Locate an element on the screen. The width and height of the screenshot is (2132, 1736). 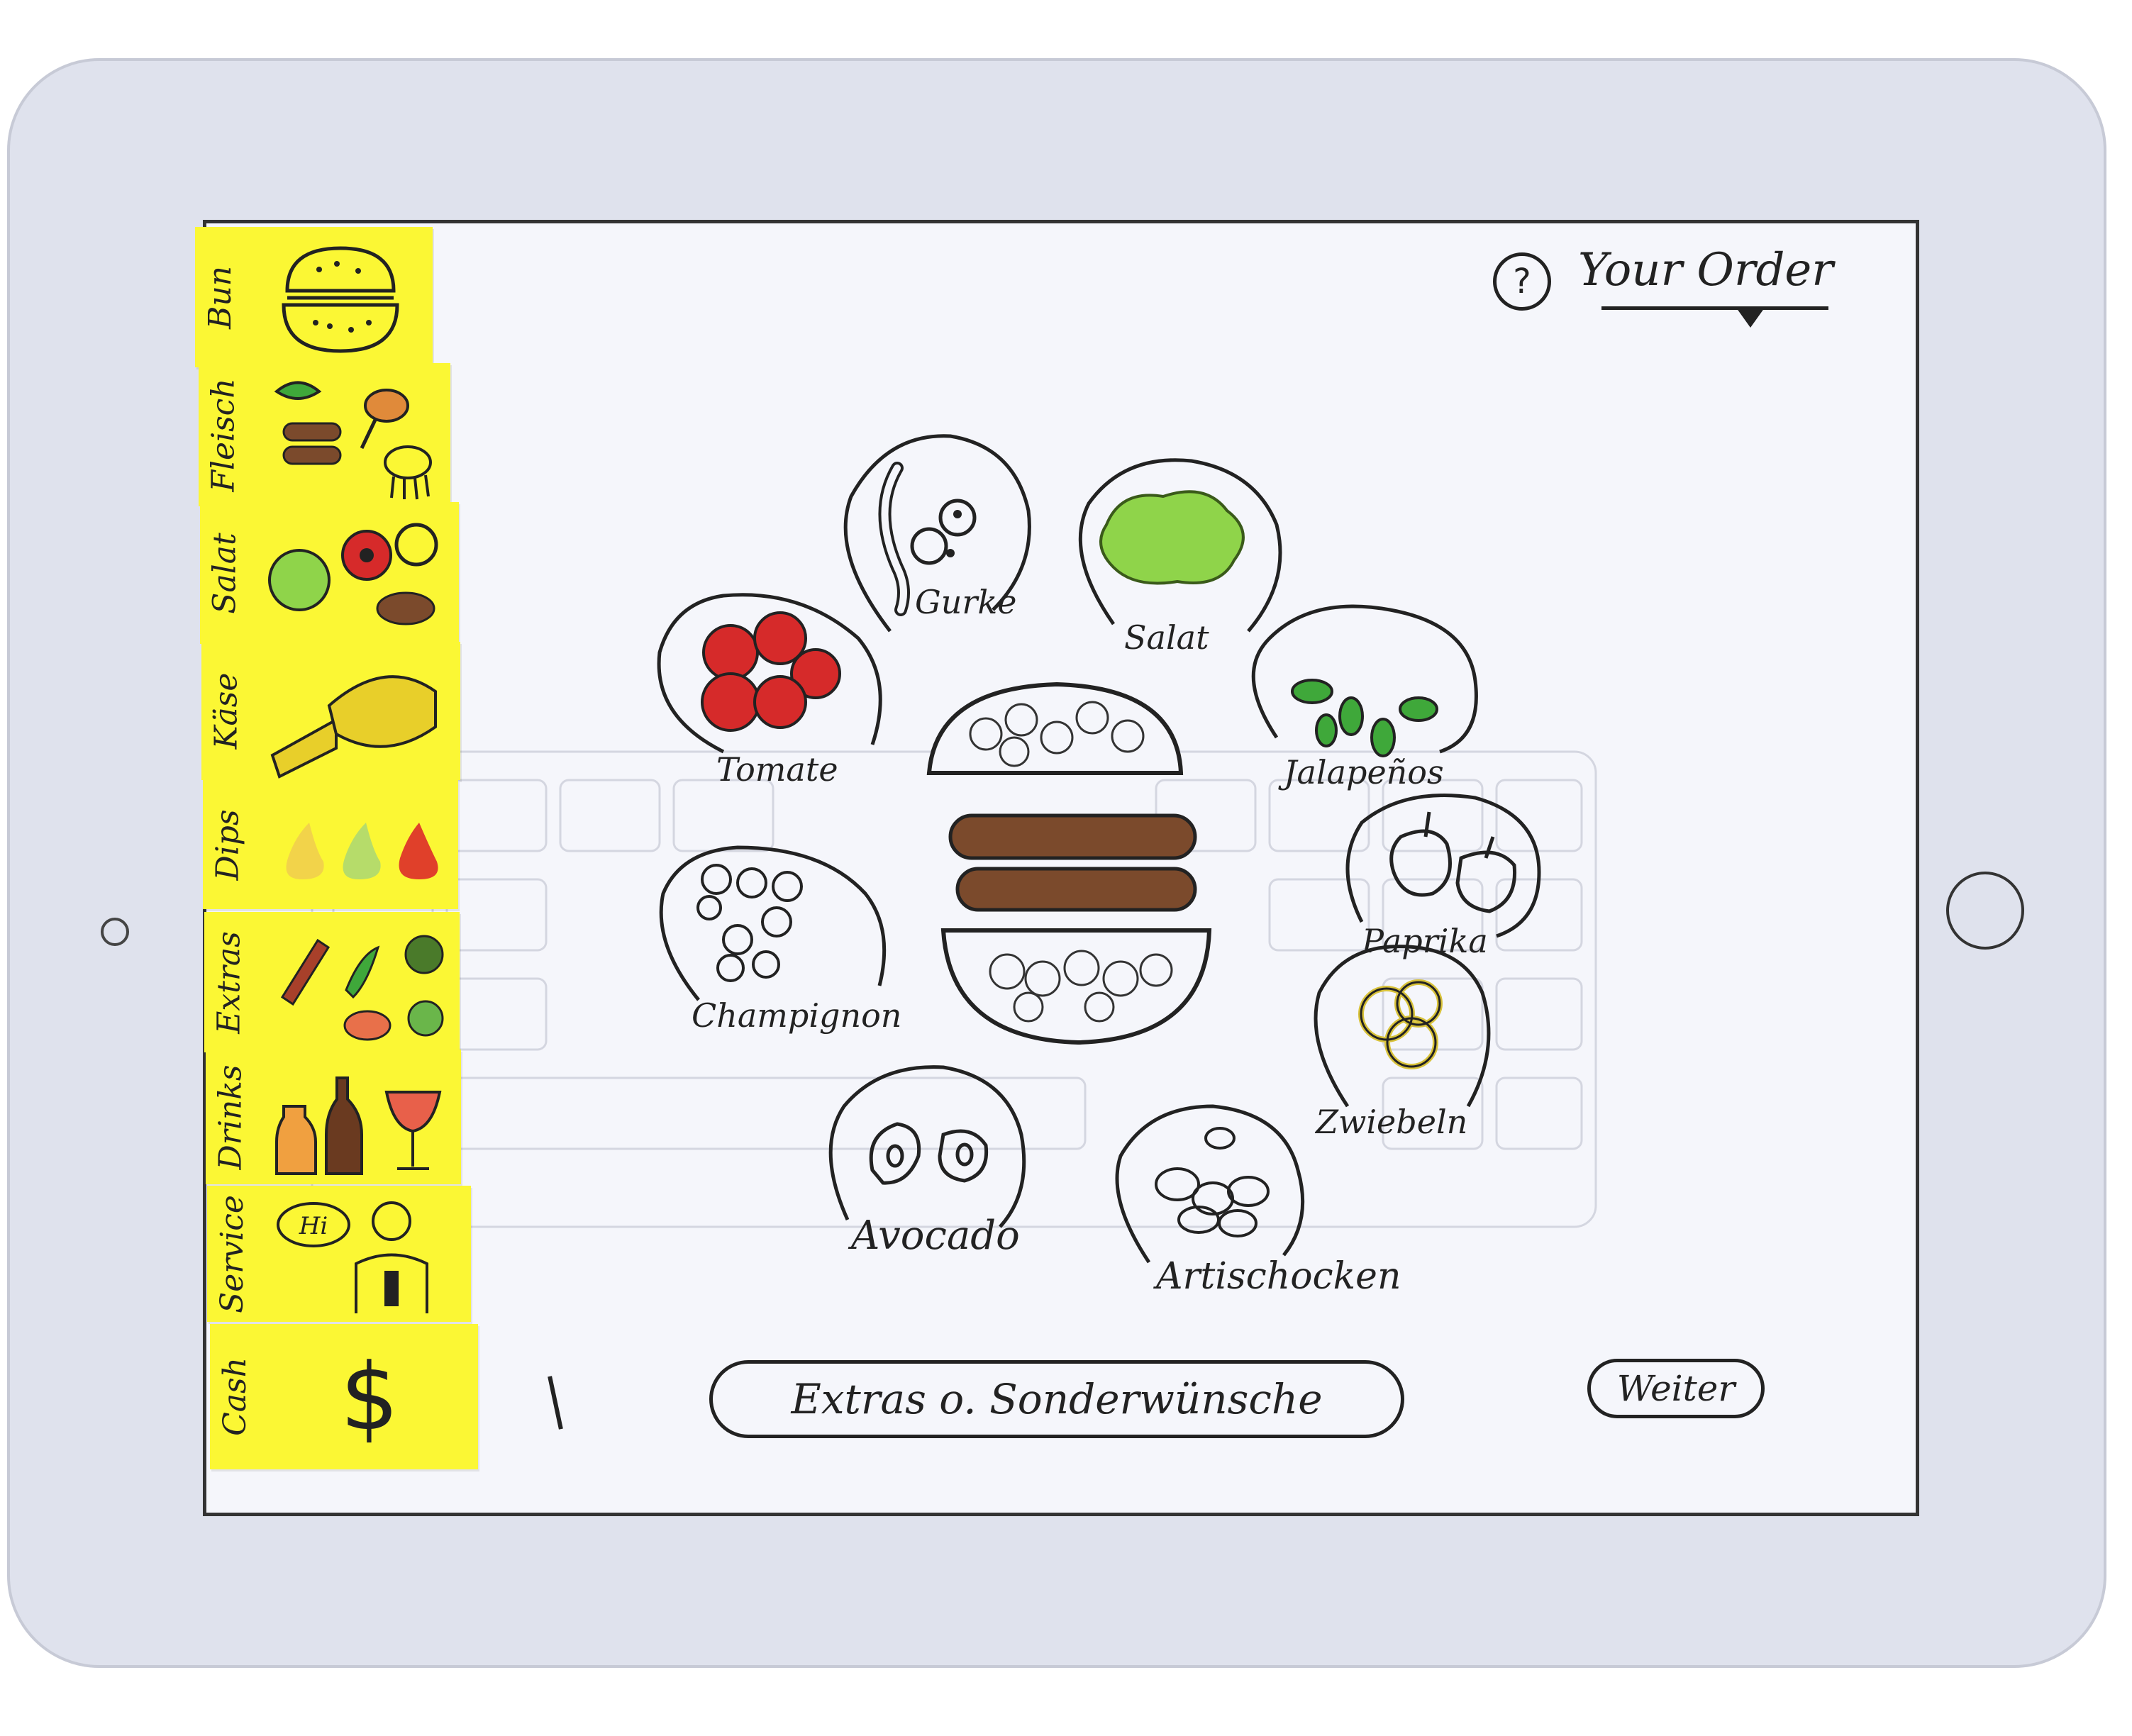
topping-avocado is located at coordinates (927, 1146).